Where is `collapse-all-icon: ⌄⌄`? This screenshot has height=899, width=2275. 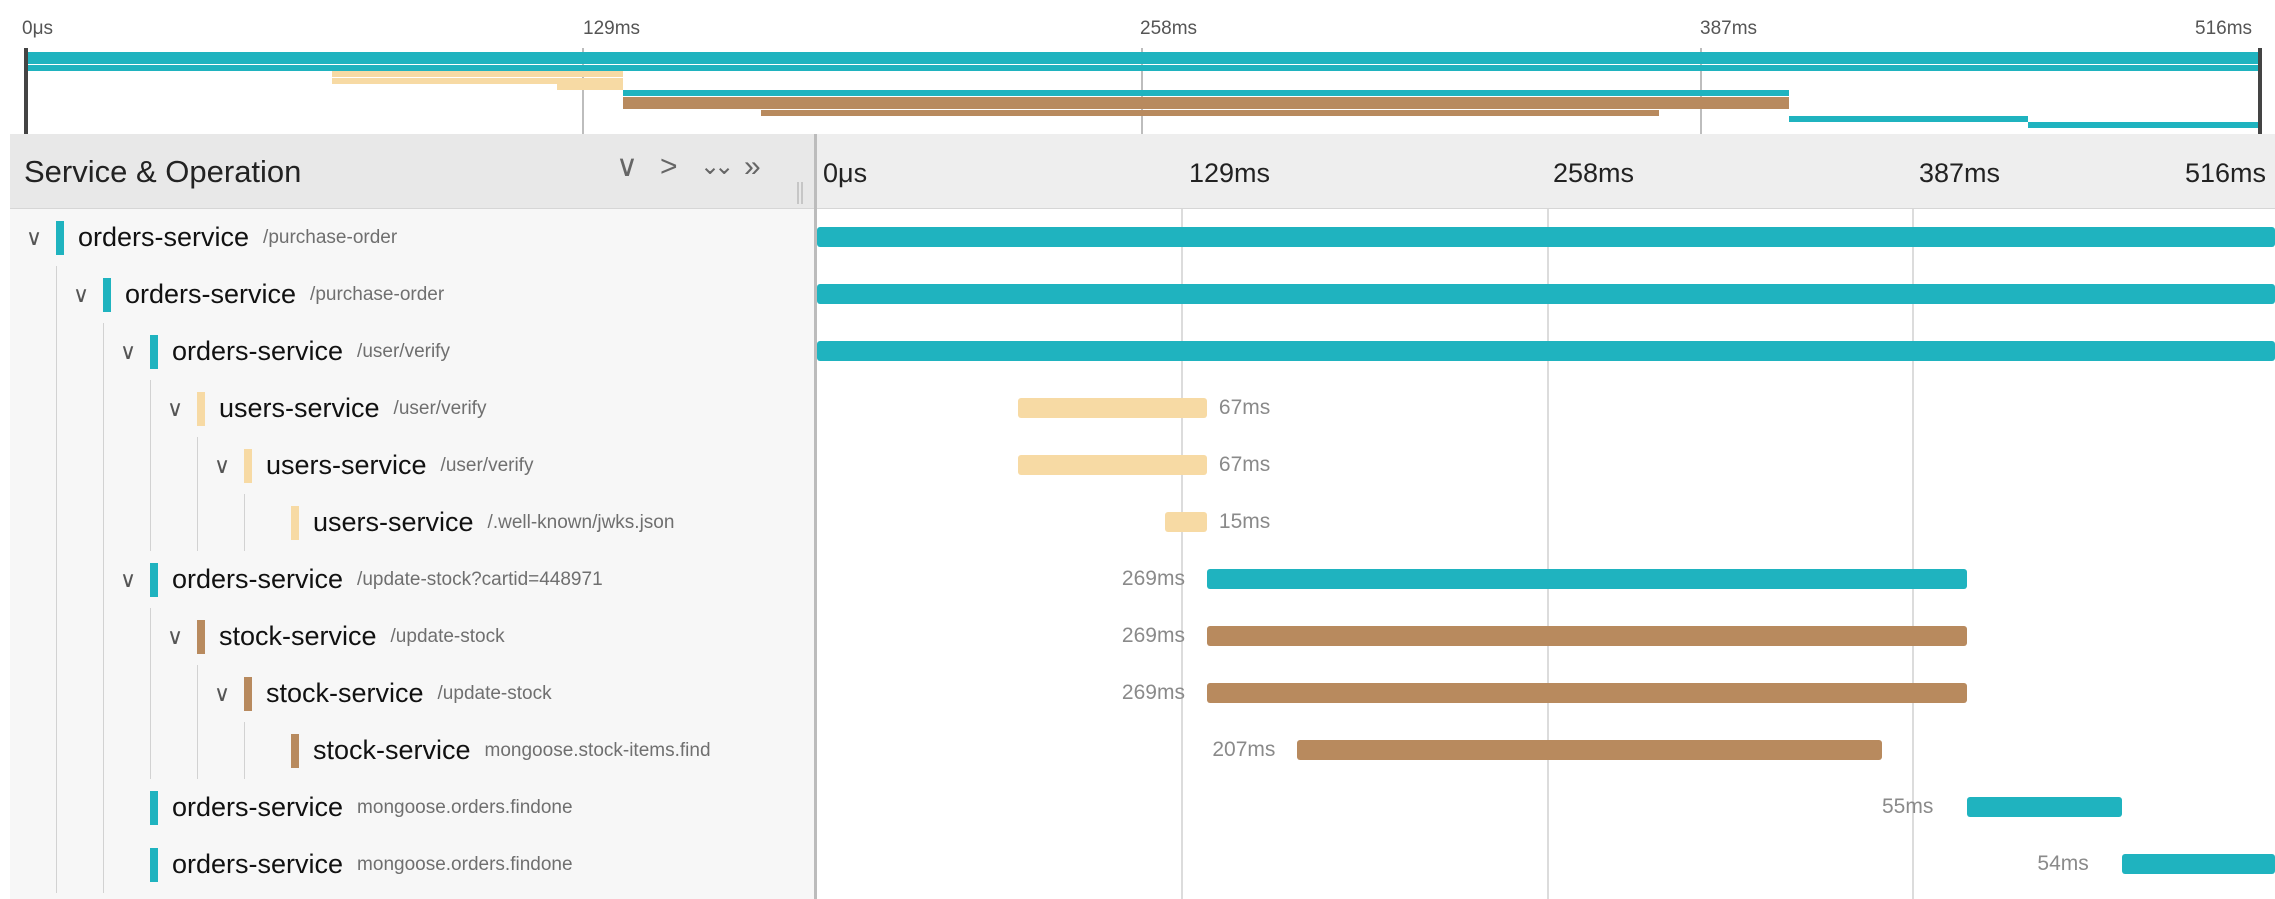
collapse-all-icon: ⌄⌄ is located at coordinates (717, 167).